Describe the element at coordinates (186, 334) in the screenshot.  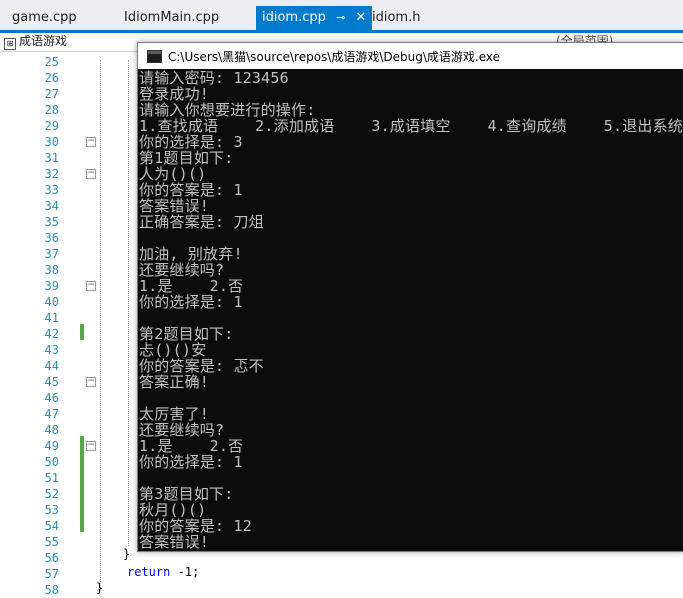
I see `console-line: 第2题目如下:` at that location.